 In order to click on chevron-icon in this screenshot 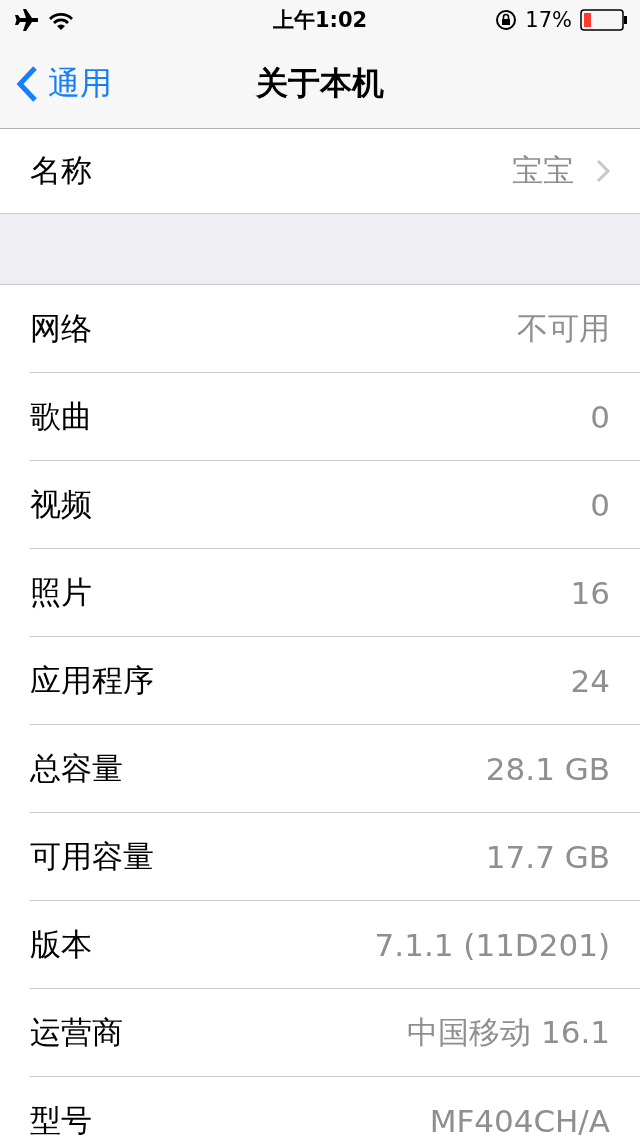, I will do `click(603, 171)`.